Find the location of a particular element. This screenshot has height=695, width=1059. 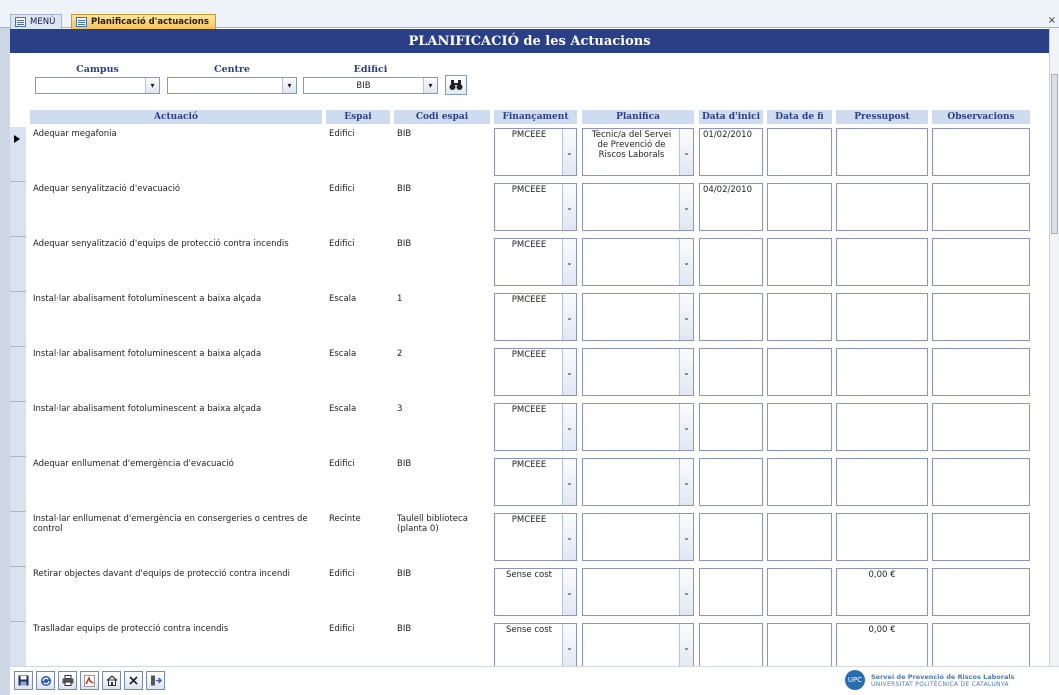

cell-actuacio: Adequar megafonia is located at coordinates (176, 152).